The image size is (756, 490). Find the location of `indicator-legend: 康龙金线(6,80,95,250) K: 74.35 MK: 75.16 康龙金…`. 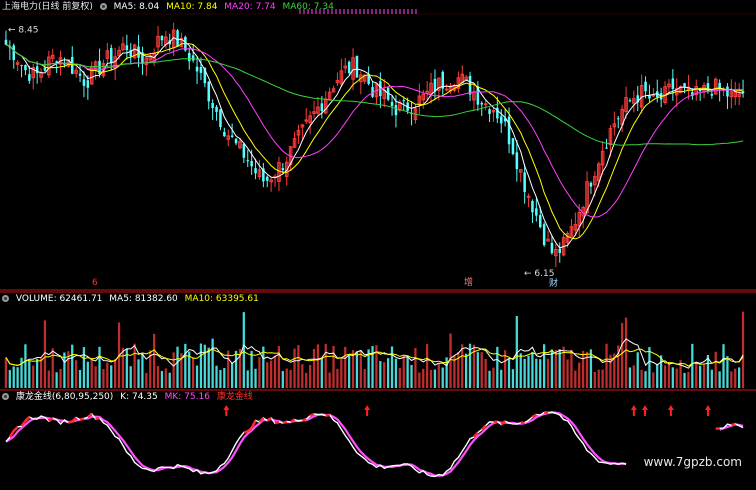

indicator-legend: 康龙金线(6,80,95,250) K: 74.35 MK: 75.16 康龙金… is located at coordinates (129, 397).